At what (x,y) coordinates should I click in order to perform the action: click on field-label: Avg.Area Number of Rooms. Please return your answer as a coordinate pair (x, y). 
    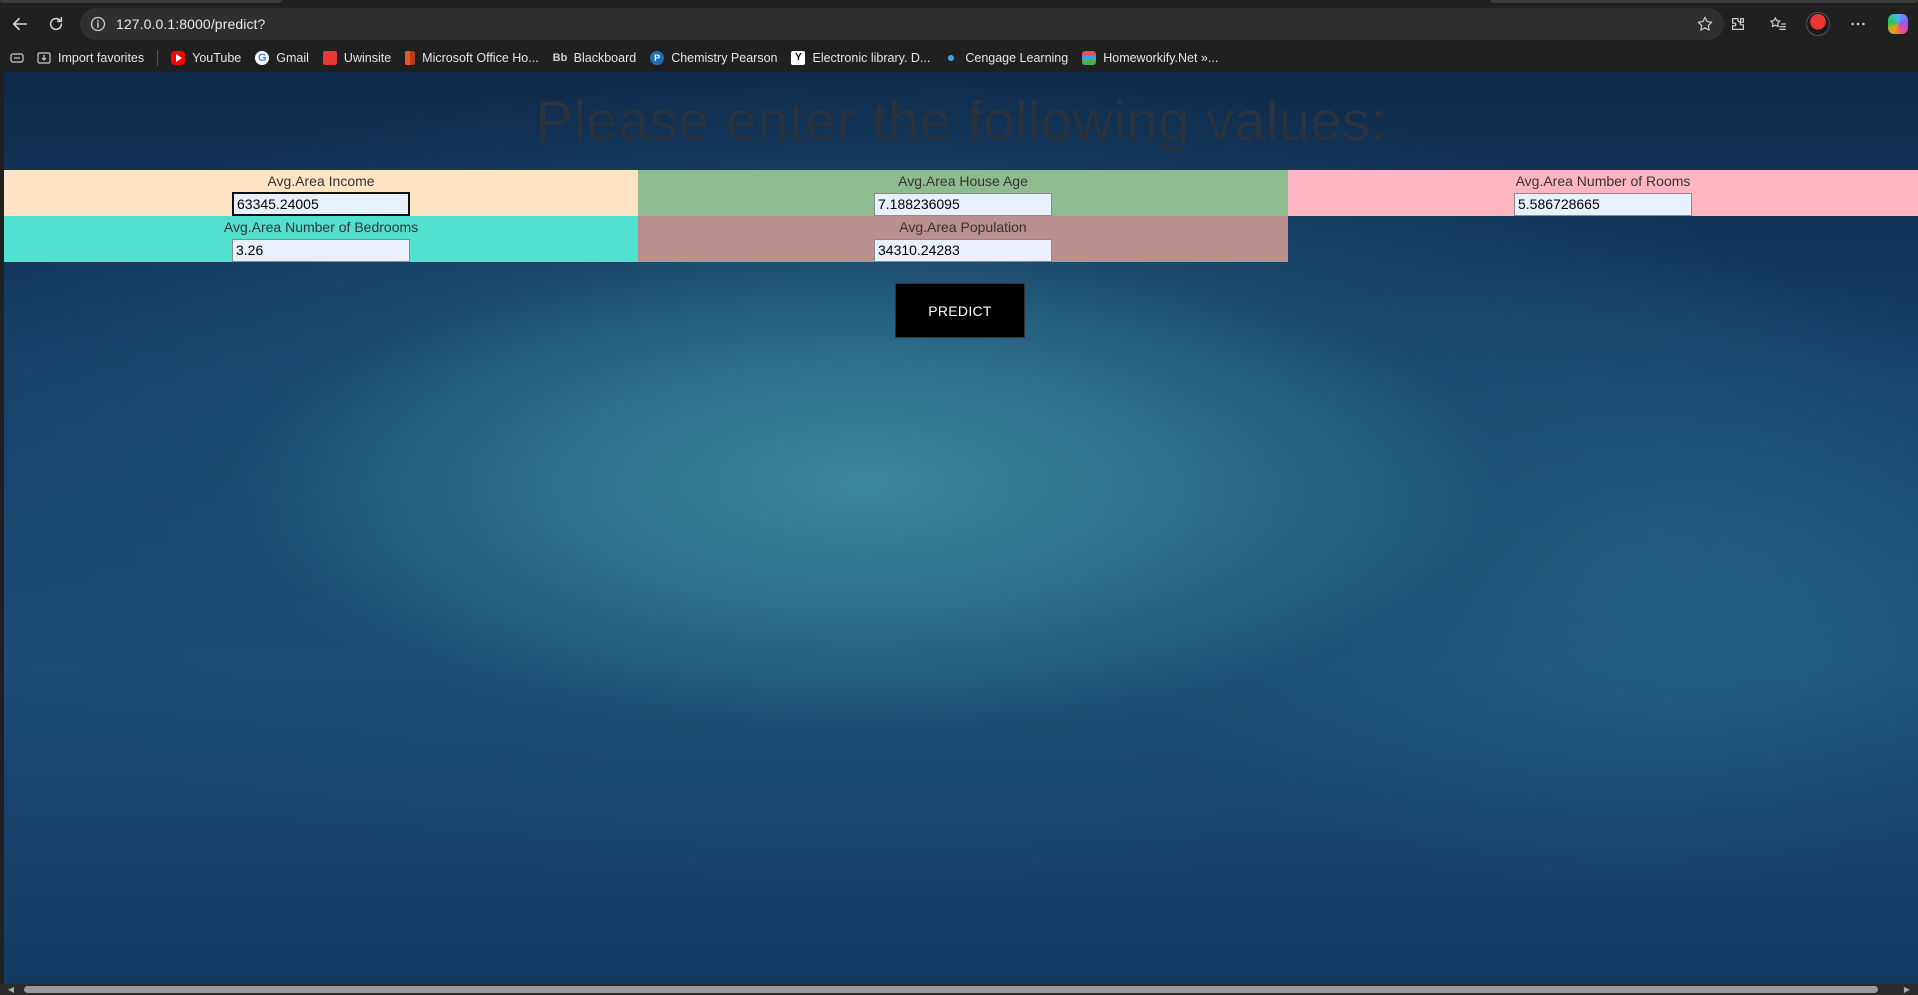
    Looking at the image, I should click on (1603, 181).